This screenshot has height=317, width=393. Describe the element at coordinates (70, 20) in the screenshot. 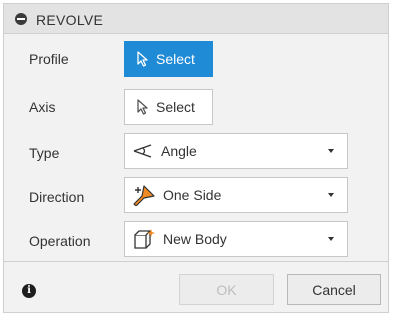

I see `dialog-title: REVOLVE` at that location.